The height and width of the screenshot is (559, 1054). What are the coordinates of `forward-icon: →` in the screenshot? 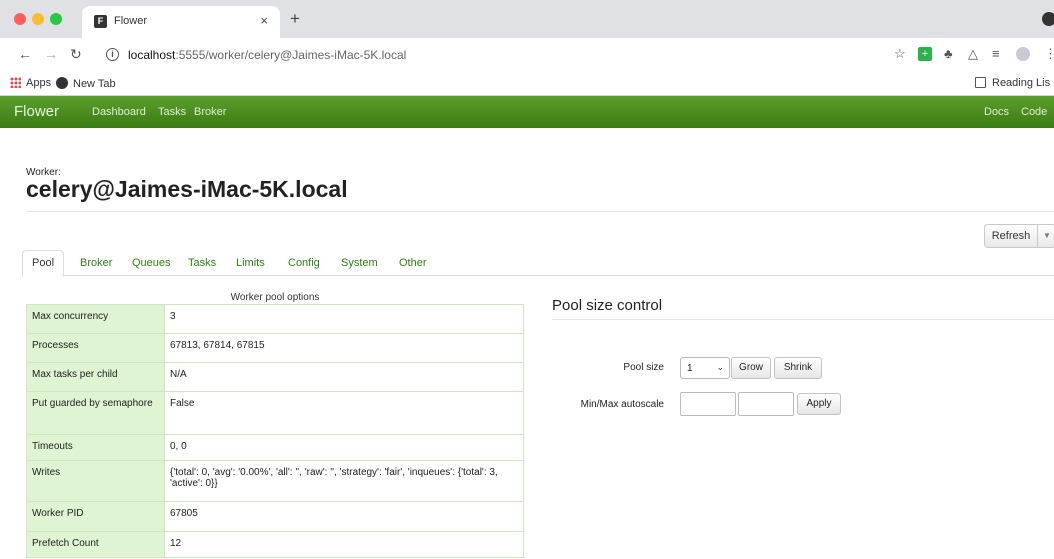 It's located at (51, 54).